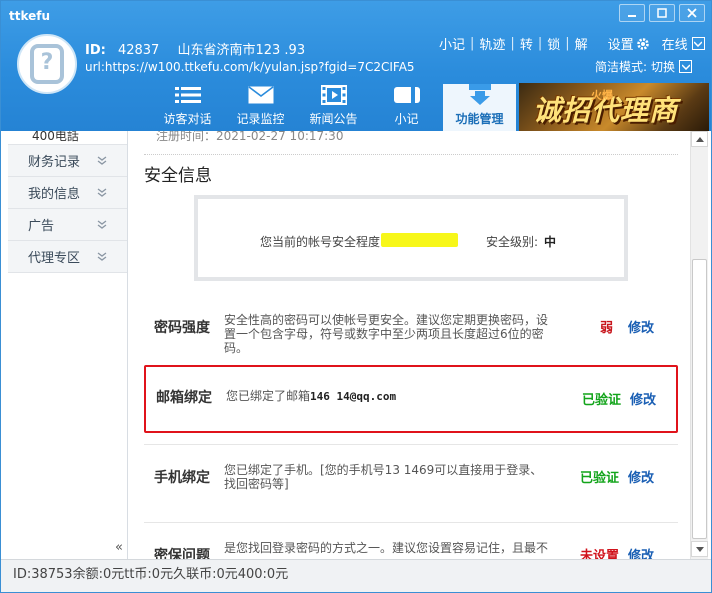 The width and height of the screenshot is (712, 593). I want to click on id-value: 42837, so click(138, 50).